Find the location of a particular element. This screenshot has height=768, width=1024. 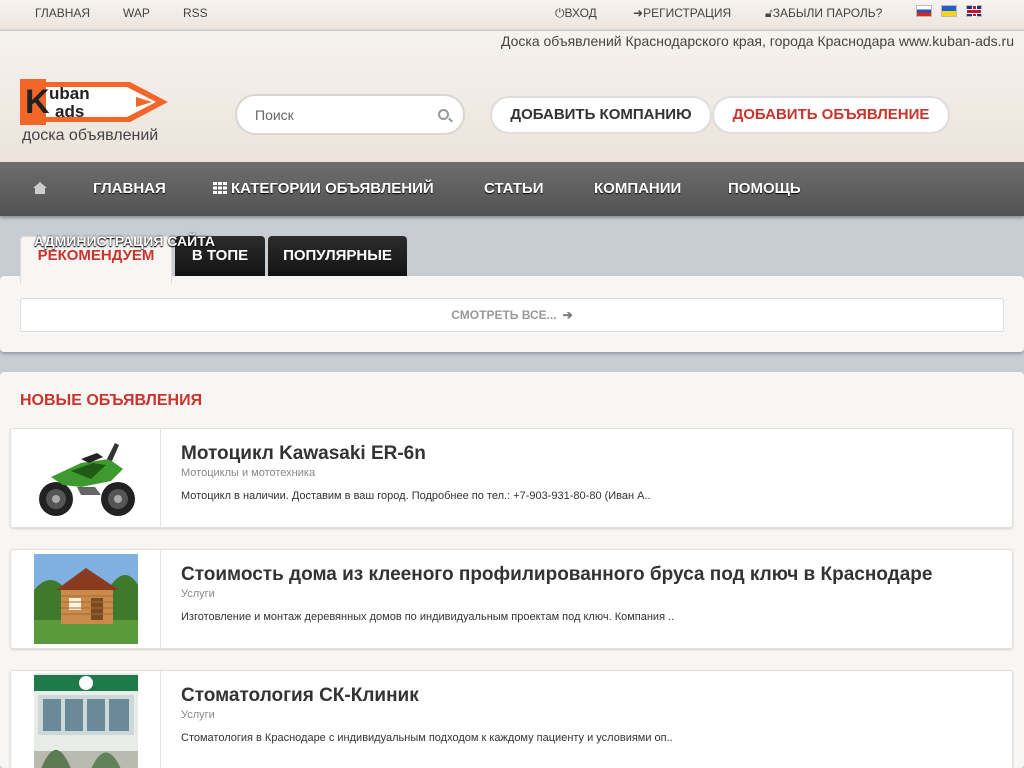

add-company-button: ДОБАВИТЬ КОМПАНИЮ is located at coordinates (601, 115).